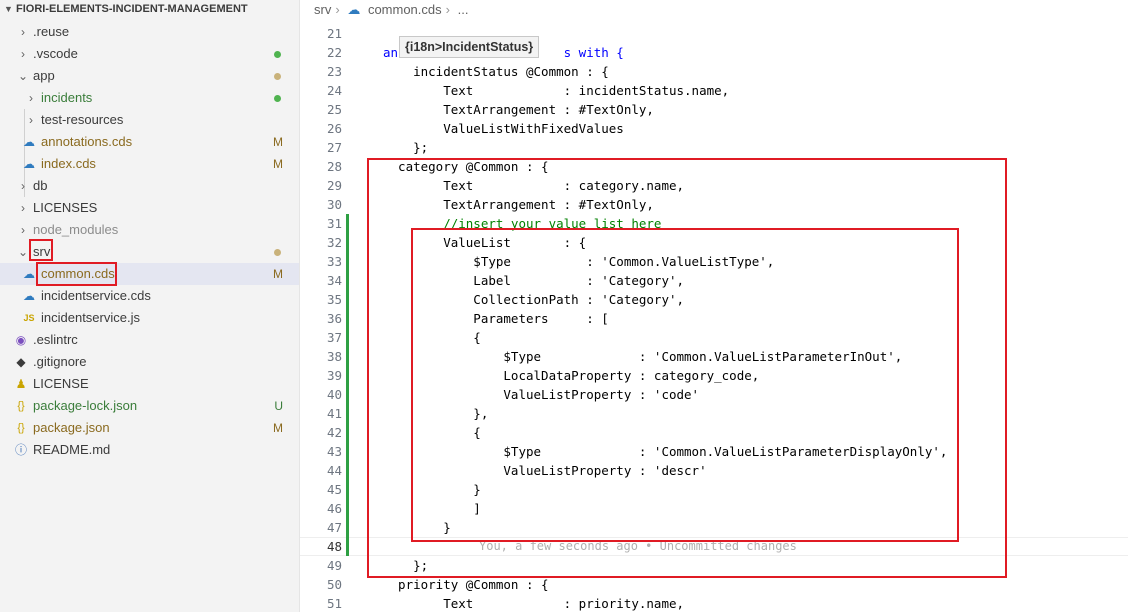 The height and width of the screenshot is (612, 1128). What do you see at coordinates (334, 413) in the screenshot?
I see `line-number: 41` at bounding box center [334, 413].